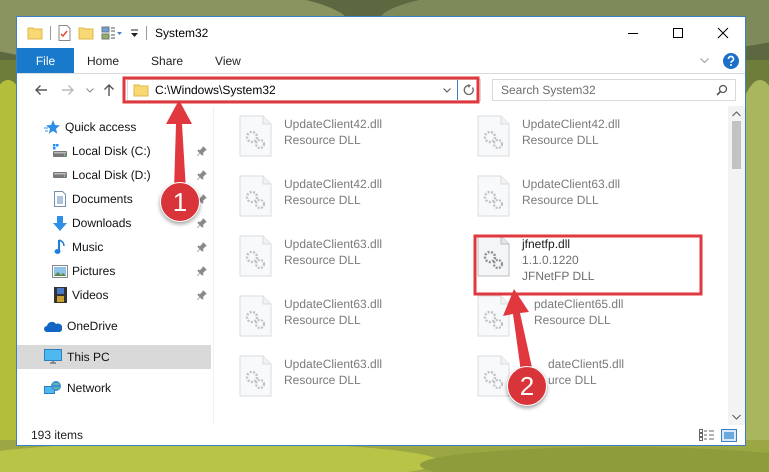 This screenshot has height=472, width=769. I want to click on file-version: 1.1.0.1220, so click(551, 260).